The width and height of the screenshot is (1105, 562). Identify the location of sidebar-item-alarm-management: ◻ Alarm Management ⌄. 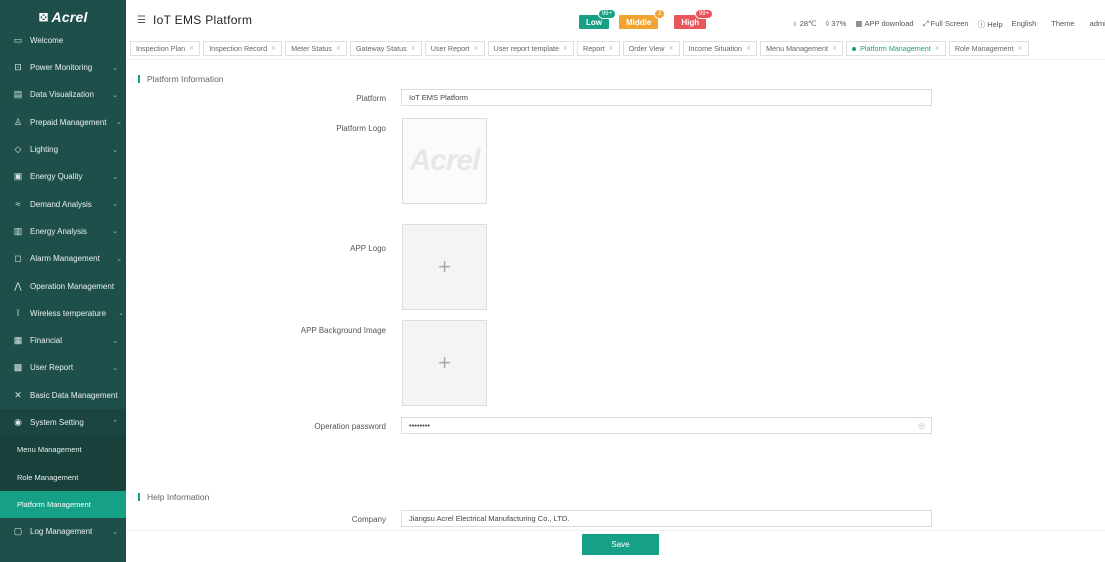
(63, 258).